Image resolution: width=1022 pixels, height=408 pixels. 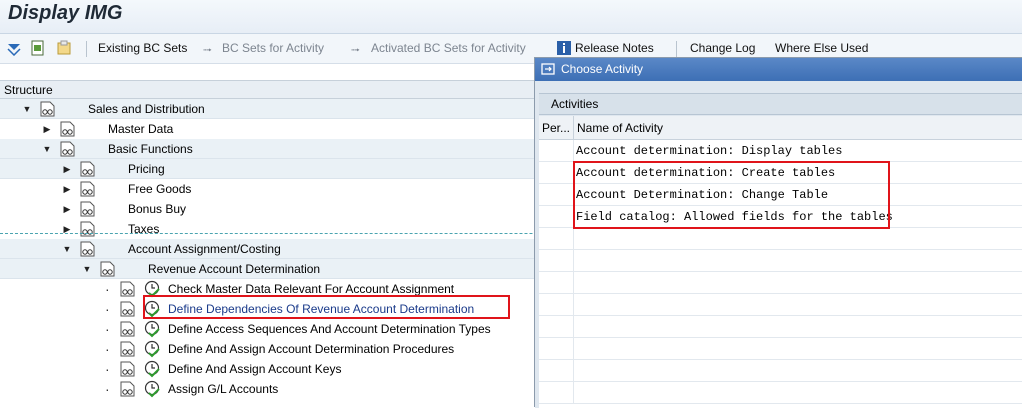 I want to click on tree-node-label: Basic Functions, so click(x=150, y=149).